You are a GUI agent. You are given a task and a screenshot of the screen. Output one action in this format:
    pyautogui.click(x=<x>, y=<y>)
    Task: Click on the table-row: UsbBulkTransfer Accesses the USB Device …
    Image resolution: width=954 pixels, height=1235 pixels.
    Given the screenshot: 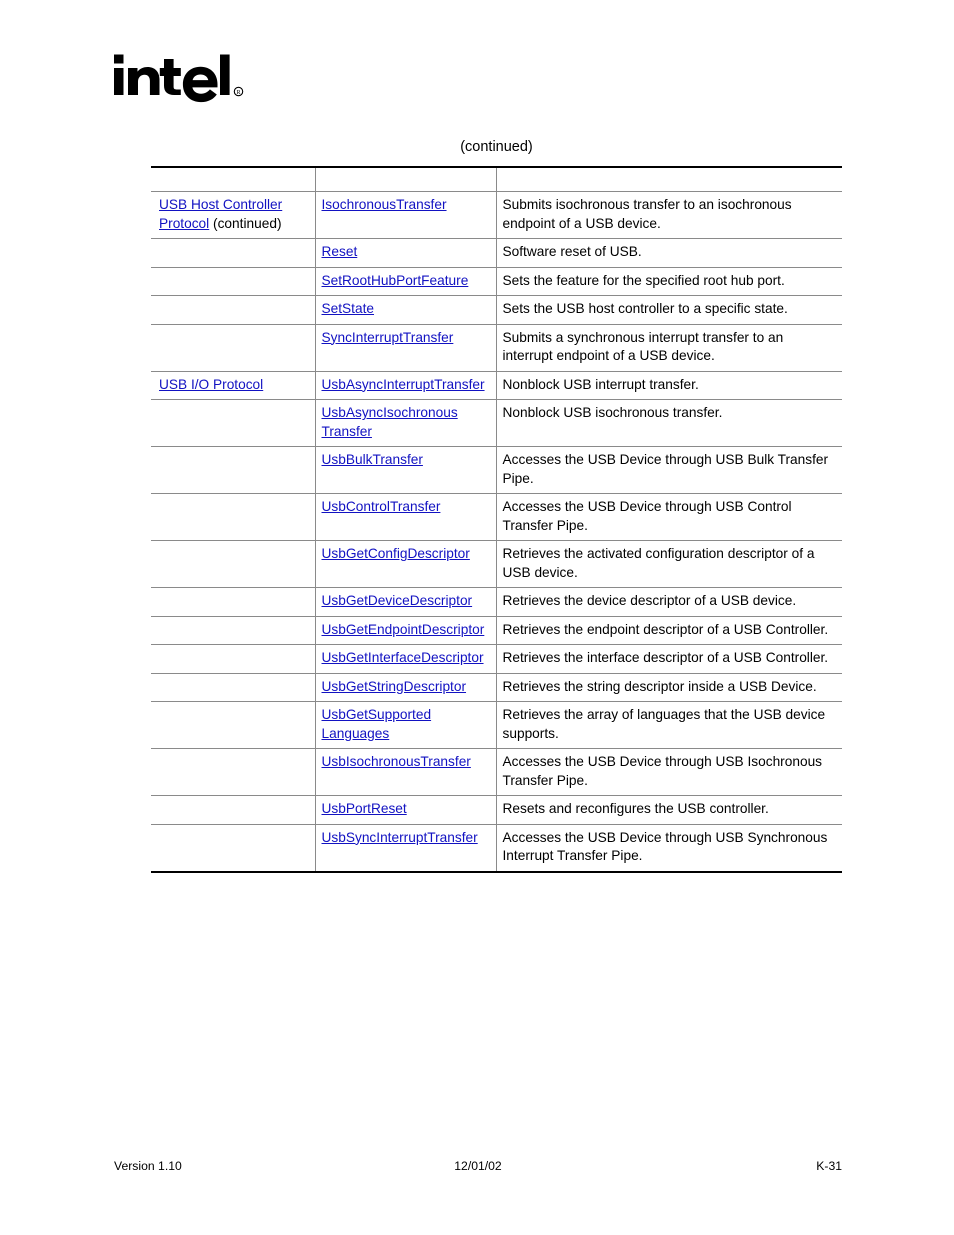 What is the action you would take?
    pyautogui.click(x=496, y=470)
    